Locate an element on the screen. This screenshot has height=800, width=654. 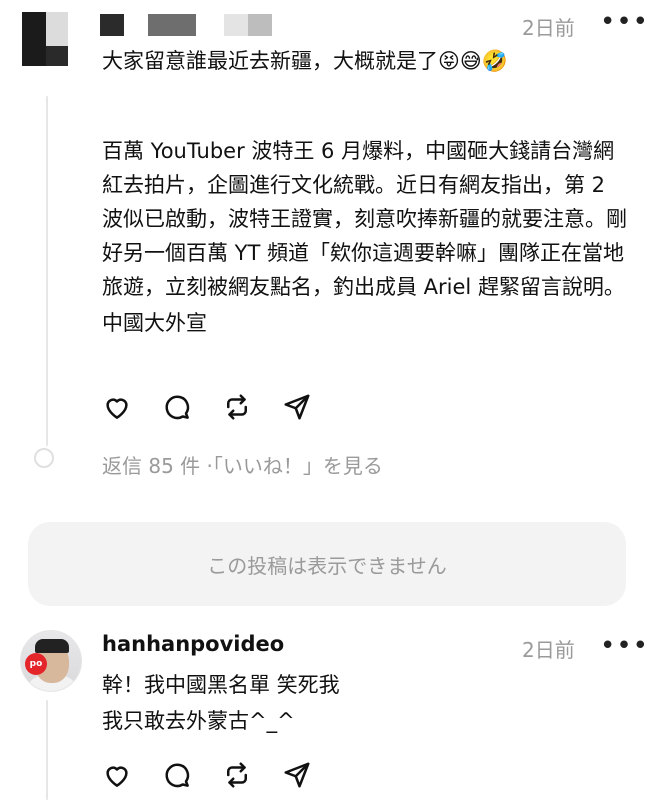
username-redacted is located at coordinates (190, 26).